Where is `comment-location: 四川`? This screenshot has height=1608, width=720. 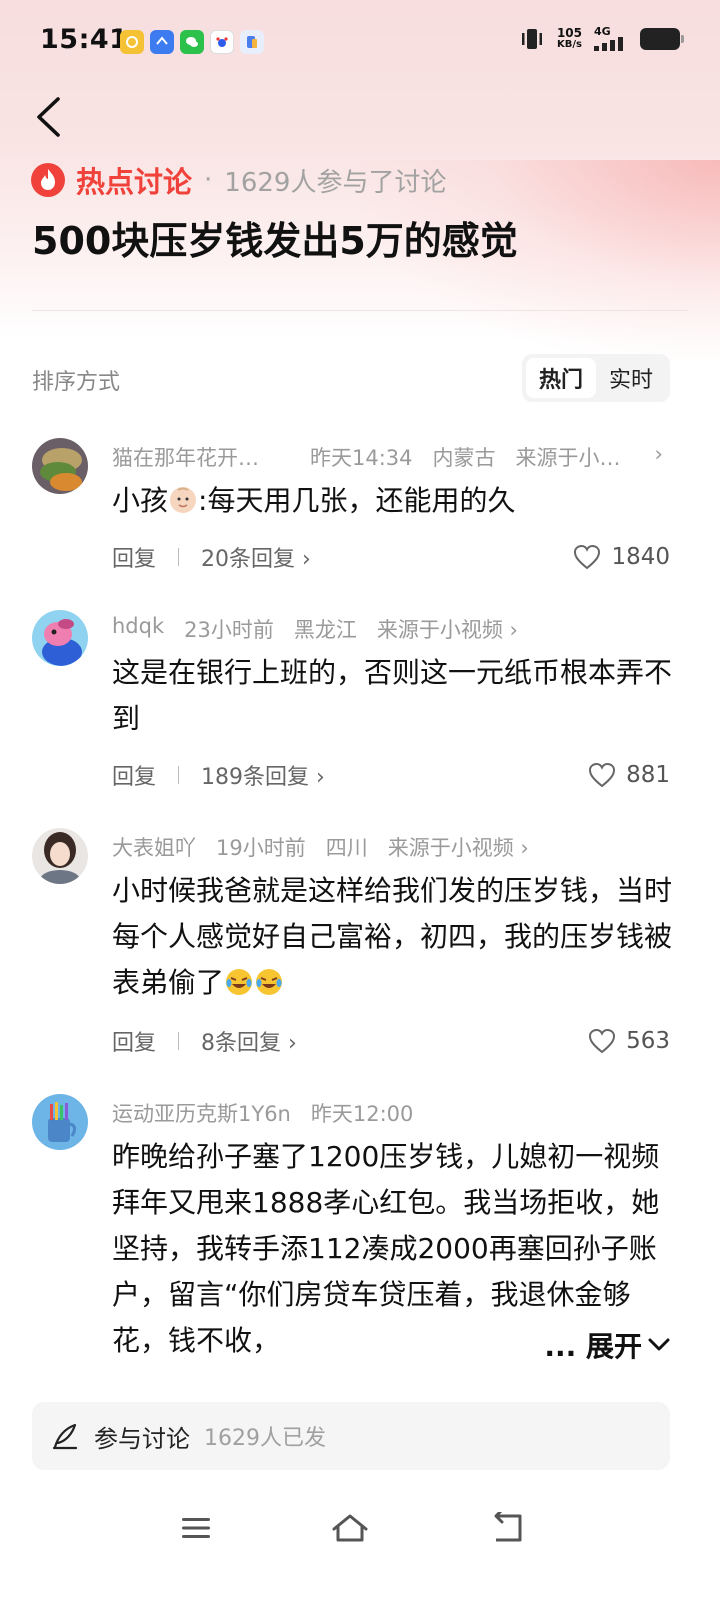
comment-location: 四川 is located at coordinates (346, 848).